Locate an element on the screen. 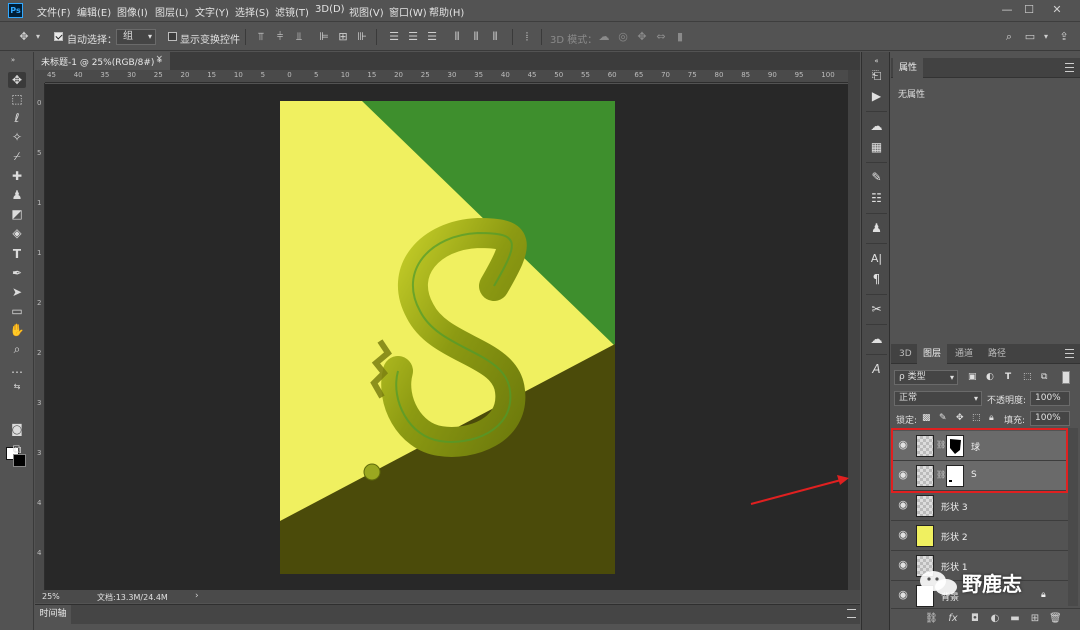 Image resolution: width=1080 pixels, height=630 pixels. align-left-icon: ⊫ is located at coordinates (324, 37).